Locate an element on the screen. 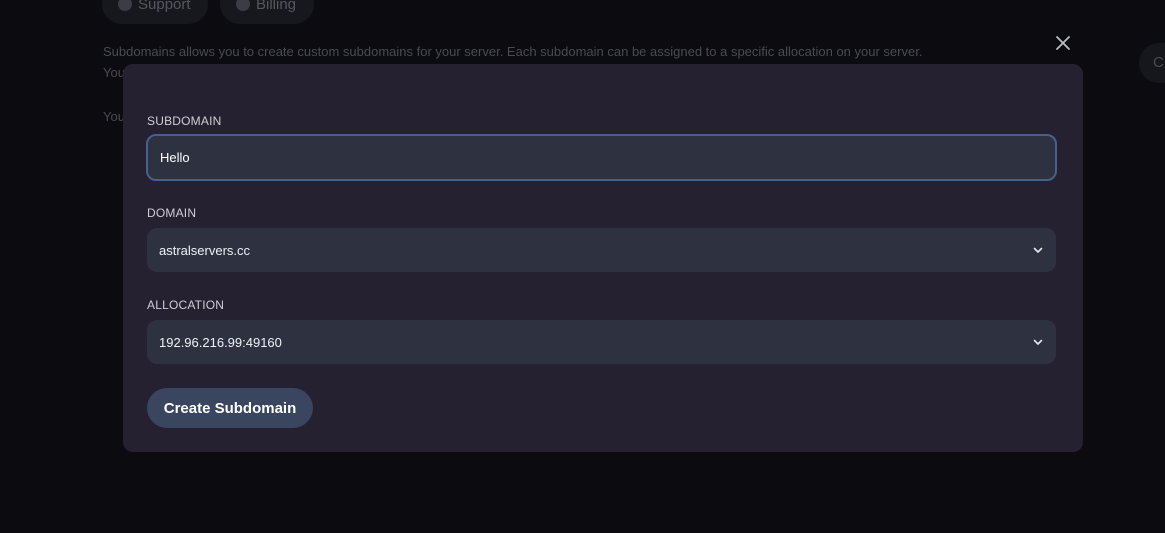 The width and height of the screenshot is (1165, 533). close-icon is located at coordinates (1063, 43).